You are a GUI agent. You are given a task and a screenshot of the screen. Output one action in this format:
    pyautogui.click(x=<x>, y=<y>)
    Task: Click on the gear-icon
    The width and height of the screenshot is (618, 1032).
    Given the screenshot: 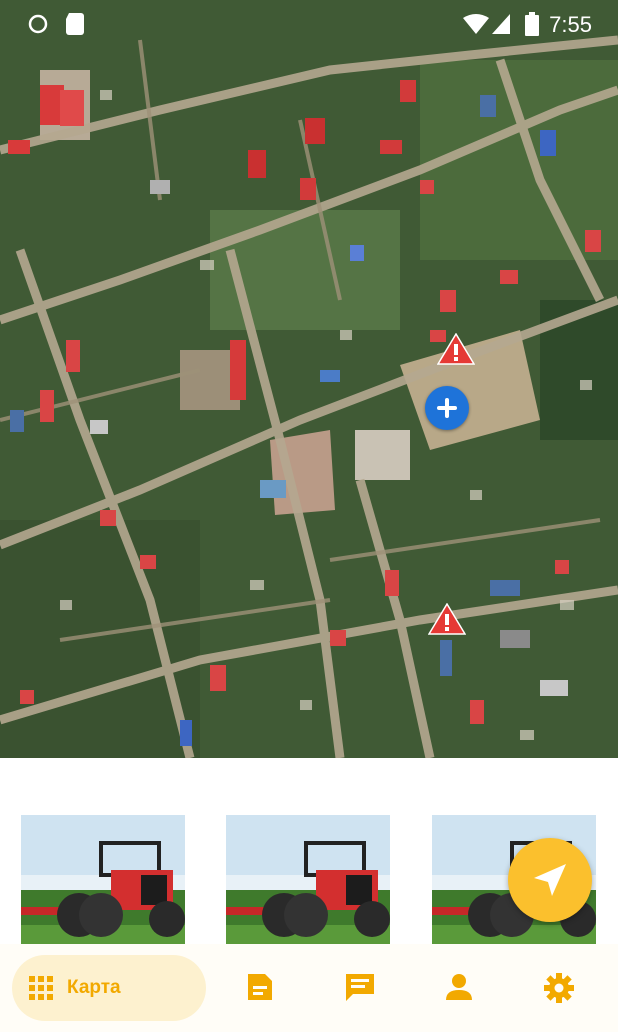 What is the action you would take?
    pyautogui.click(x=559, y=988)
    